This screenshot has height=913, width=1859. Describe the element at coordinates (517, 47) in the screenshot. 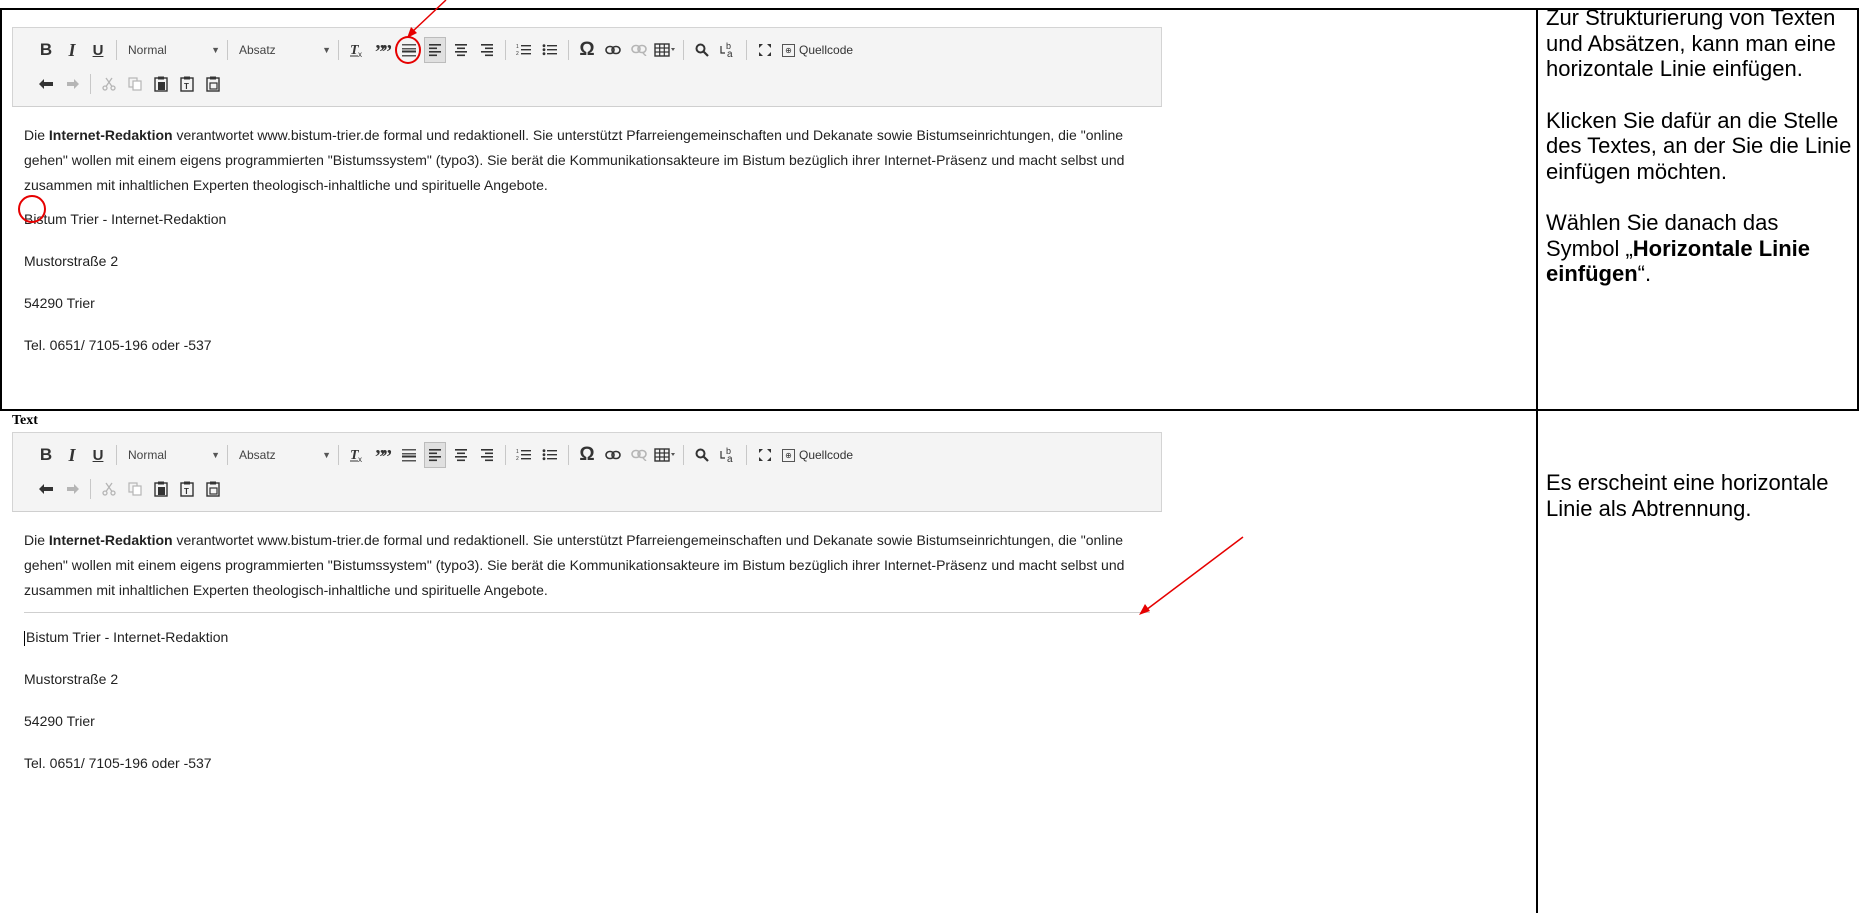

I see `svg-text: 1` at that location.